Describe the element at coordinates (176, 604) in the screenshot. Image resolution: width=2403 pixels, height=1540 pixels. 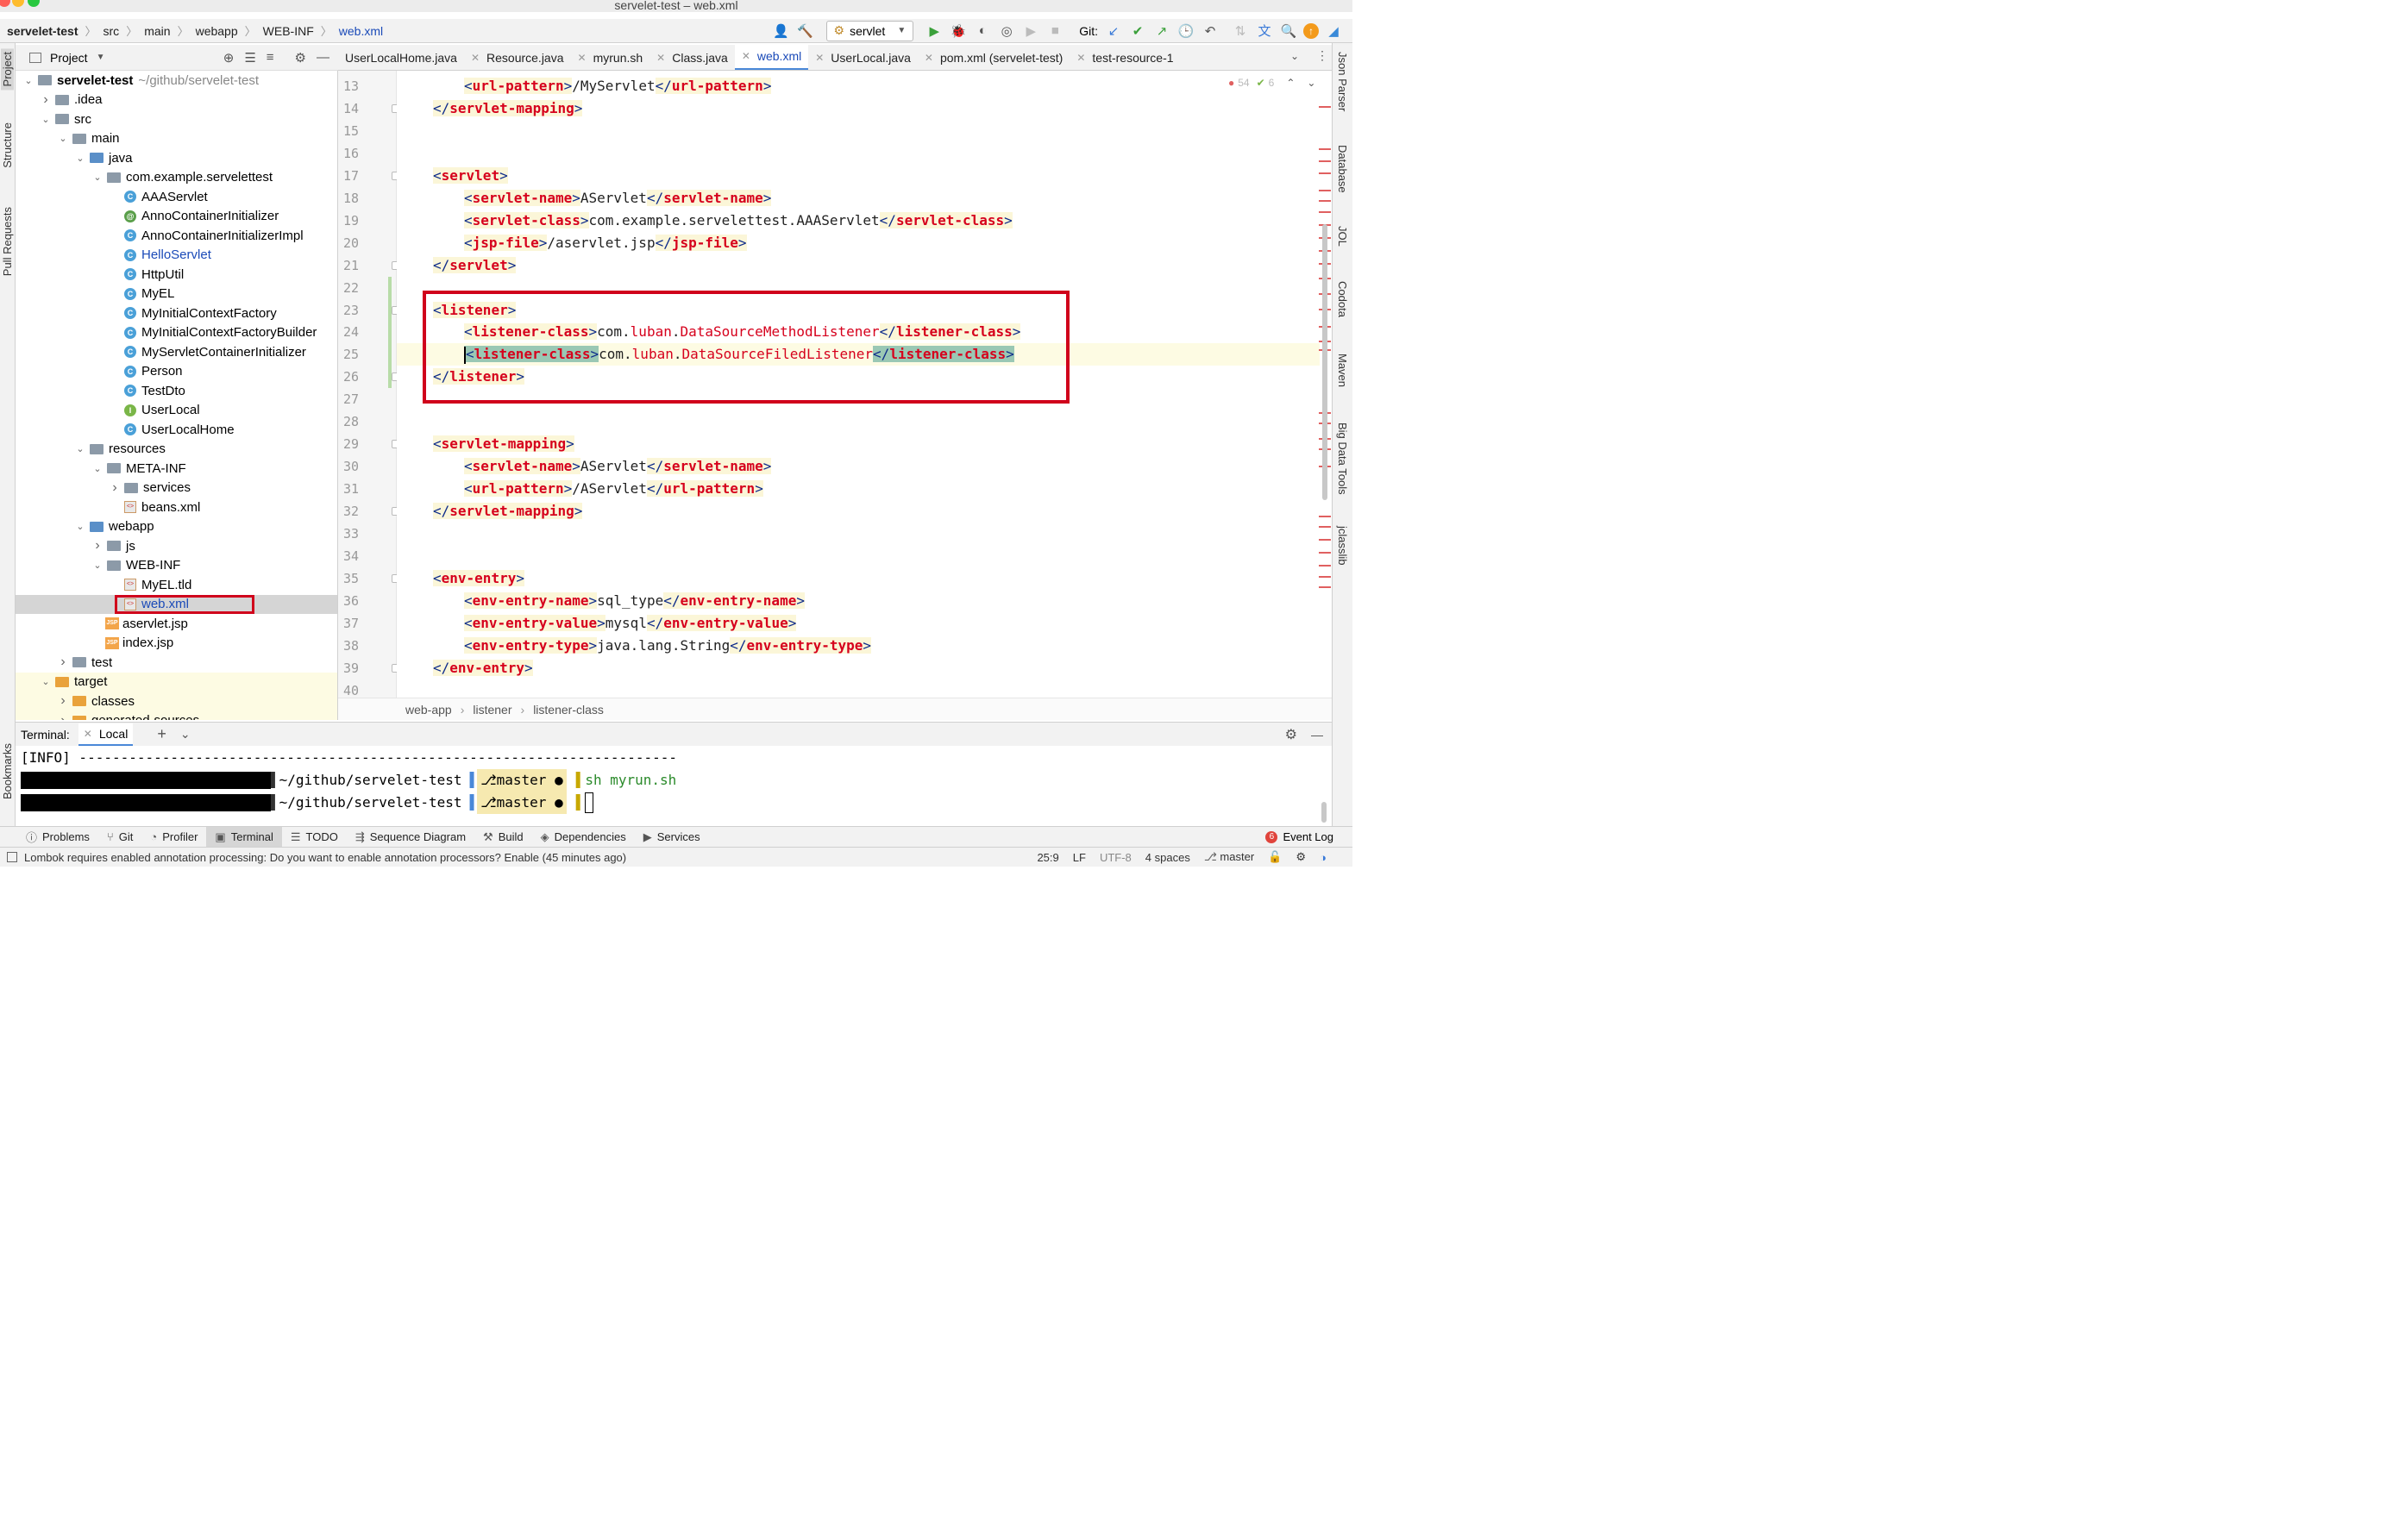
I see `tree-item: <> web.xml` at that location.